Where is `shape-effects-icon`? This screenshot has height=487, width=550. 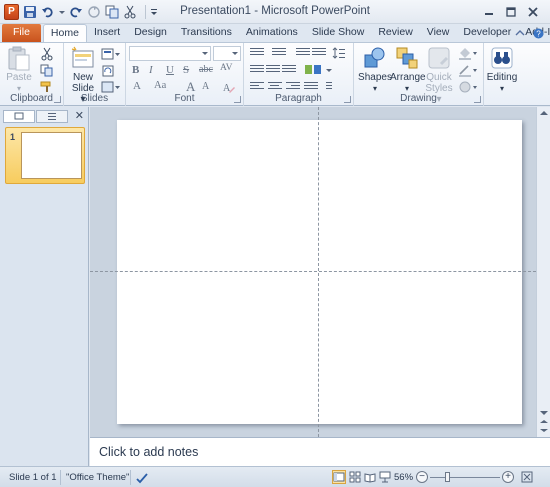
shape-effects-icon is located at coordinates (468, 87).